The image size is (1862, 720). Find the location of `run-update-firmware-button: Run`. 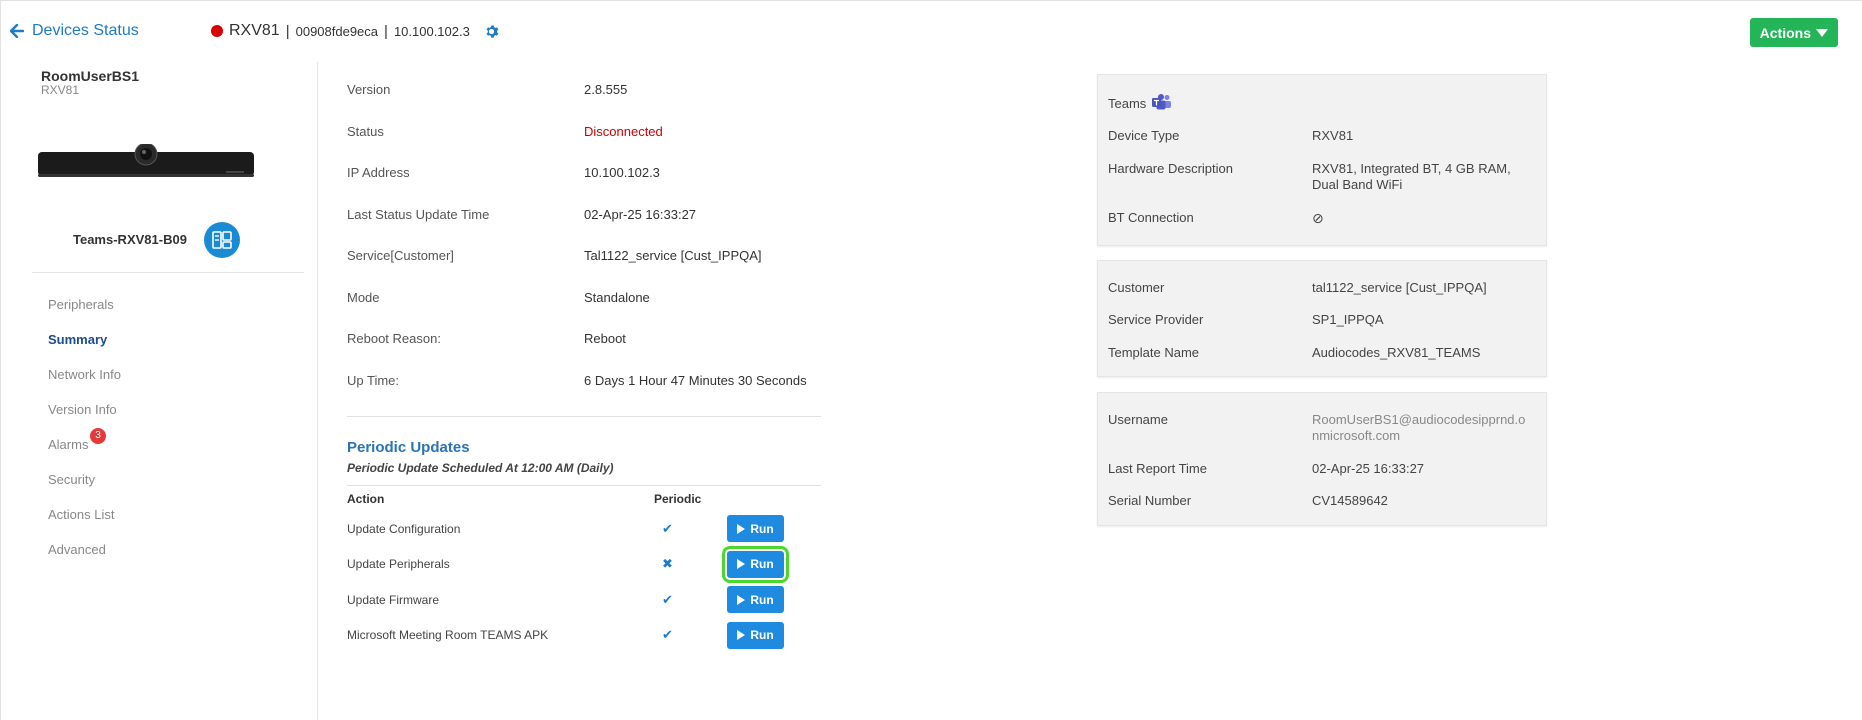

run-update-firmware-button: Run is located at coordinates (755, 600).